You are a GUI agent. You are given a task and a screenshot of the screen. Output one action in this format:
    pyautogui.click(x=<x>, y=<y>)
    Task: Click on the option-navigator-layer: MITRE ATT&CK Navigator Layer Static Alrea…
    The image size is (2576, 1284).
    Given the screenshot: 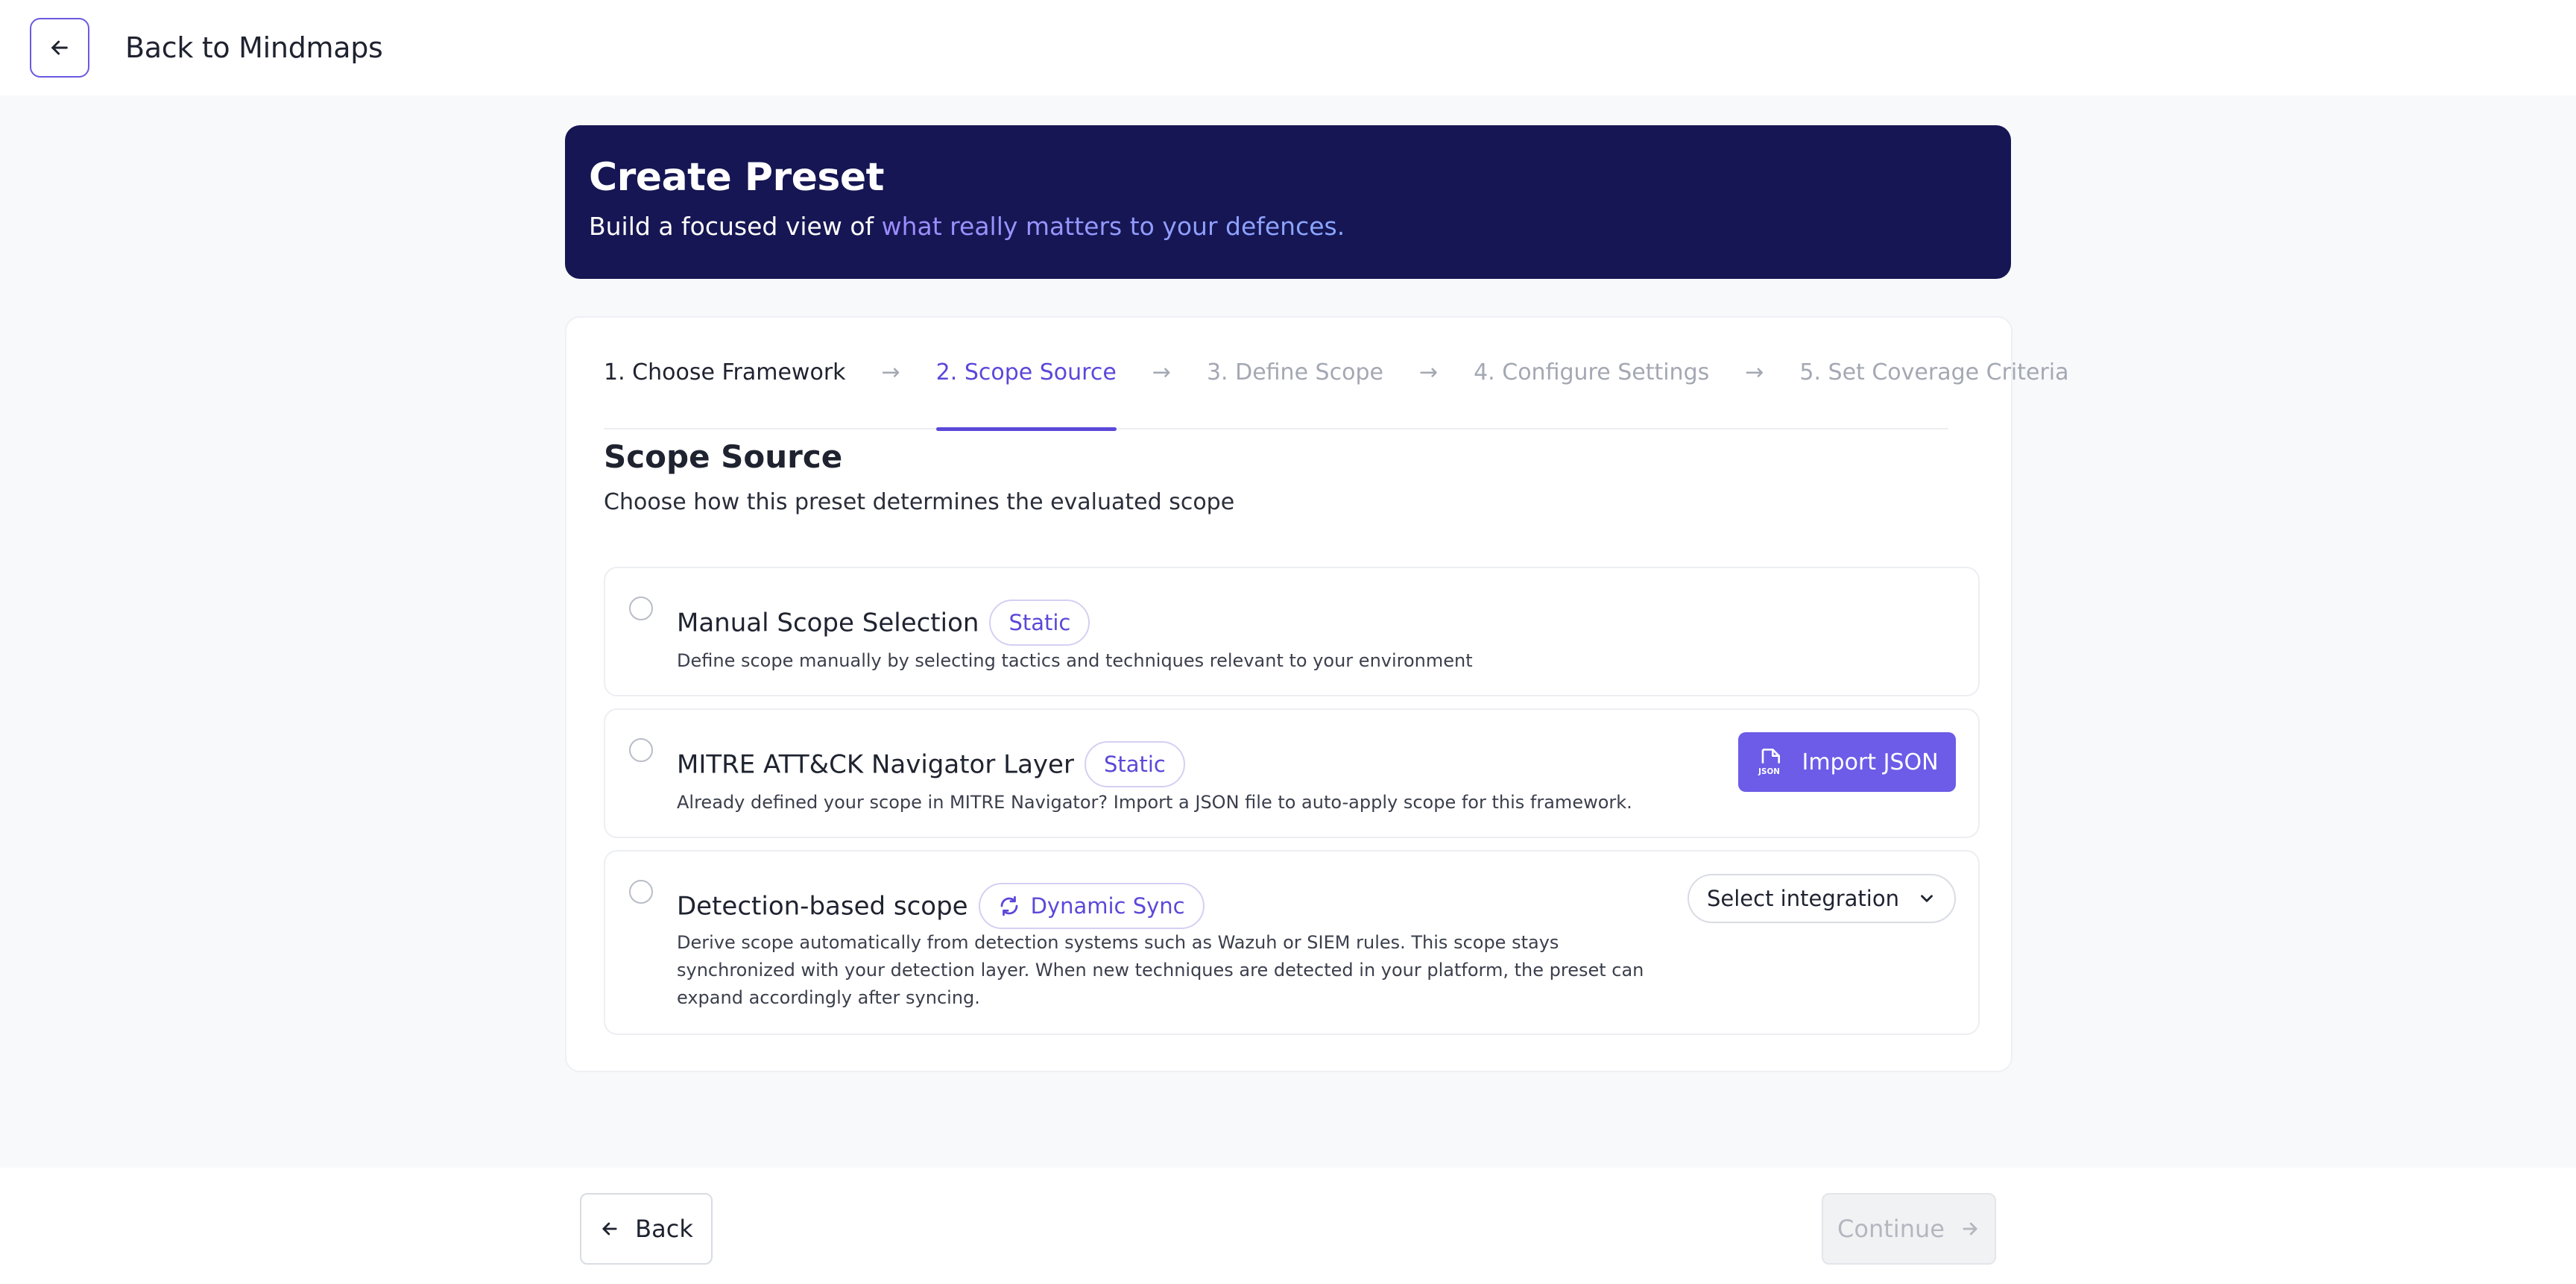 What is the action you would take?
    pyautogui.click(x=1292, y=773)
    